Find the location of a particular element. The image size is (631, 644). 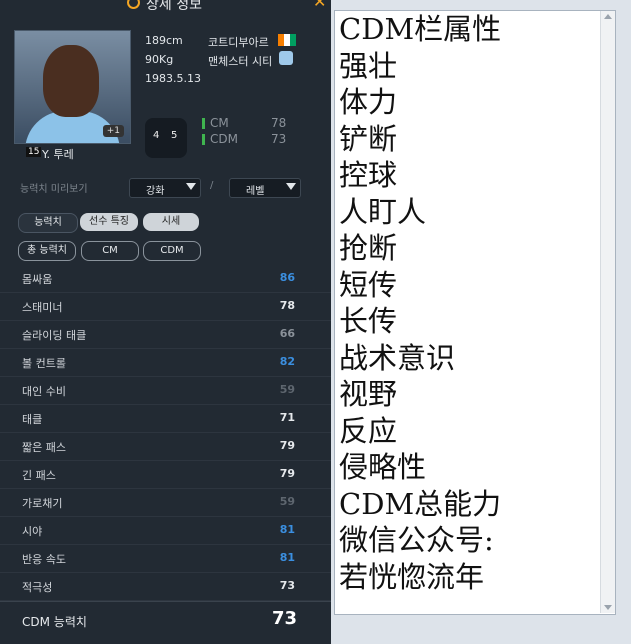

editor-line: 短传 is located at coordinates (368, 284).